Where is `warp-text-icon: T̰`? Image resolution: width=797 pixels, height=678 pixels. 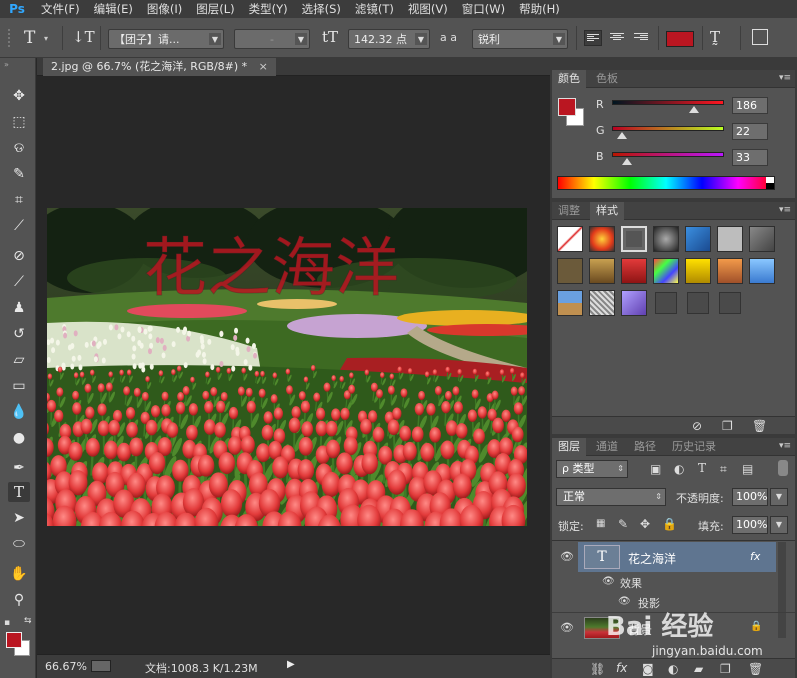 warp-text-icon: T̰ is located at coordinates (715, 37).